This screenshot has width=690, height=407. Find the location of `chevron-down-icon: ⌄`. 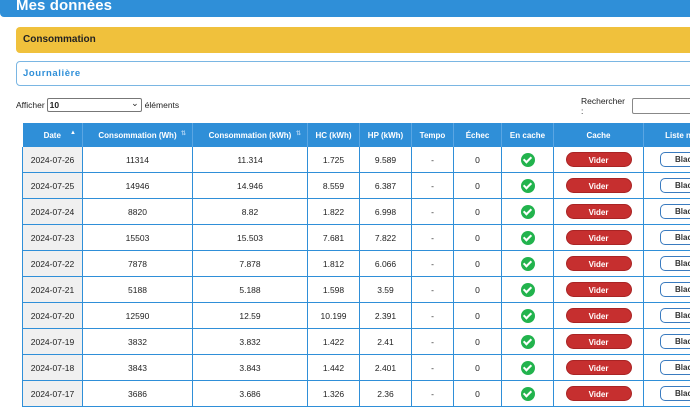

chevron-down-icon: ⌄ is located at coordinates (135, 103).